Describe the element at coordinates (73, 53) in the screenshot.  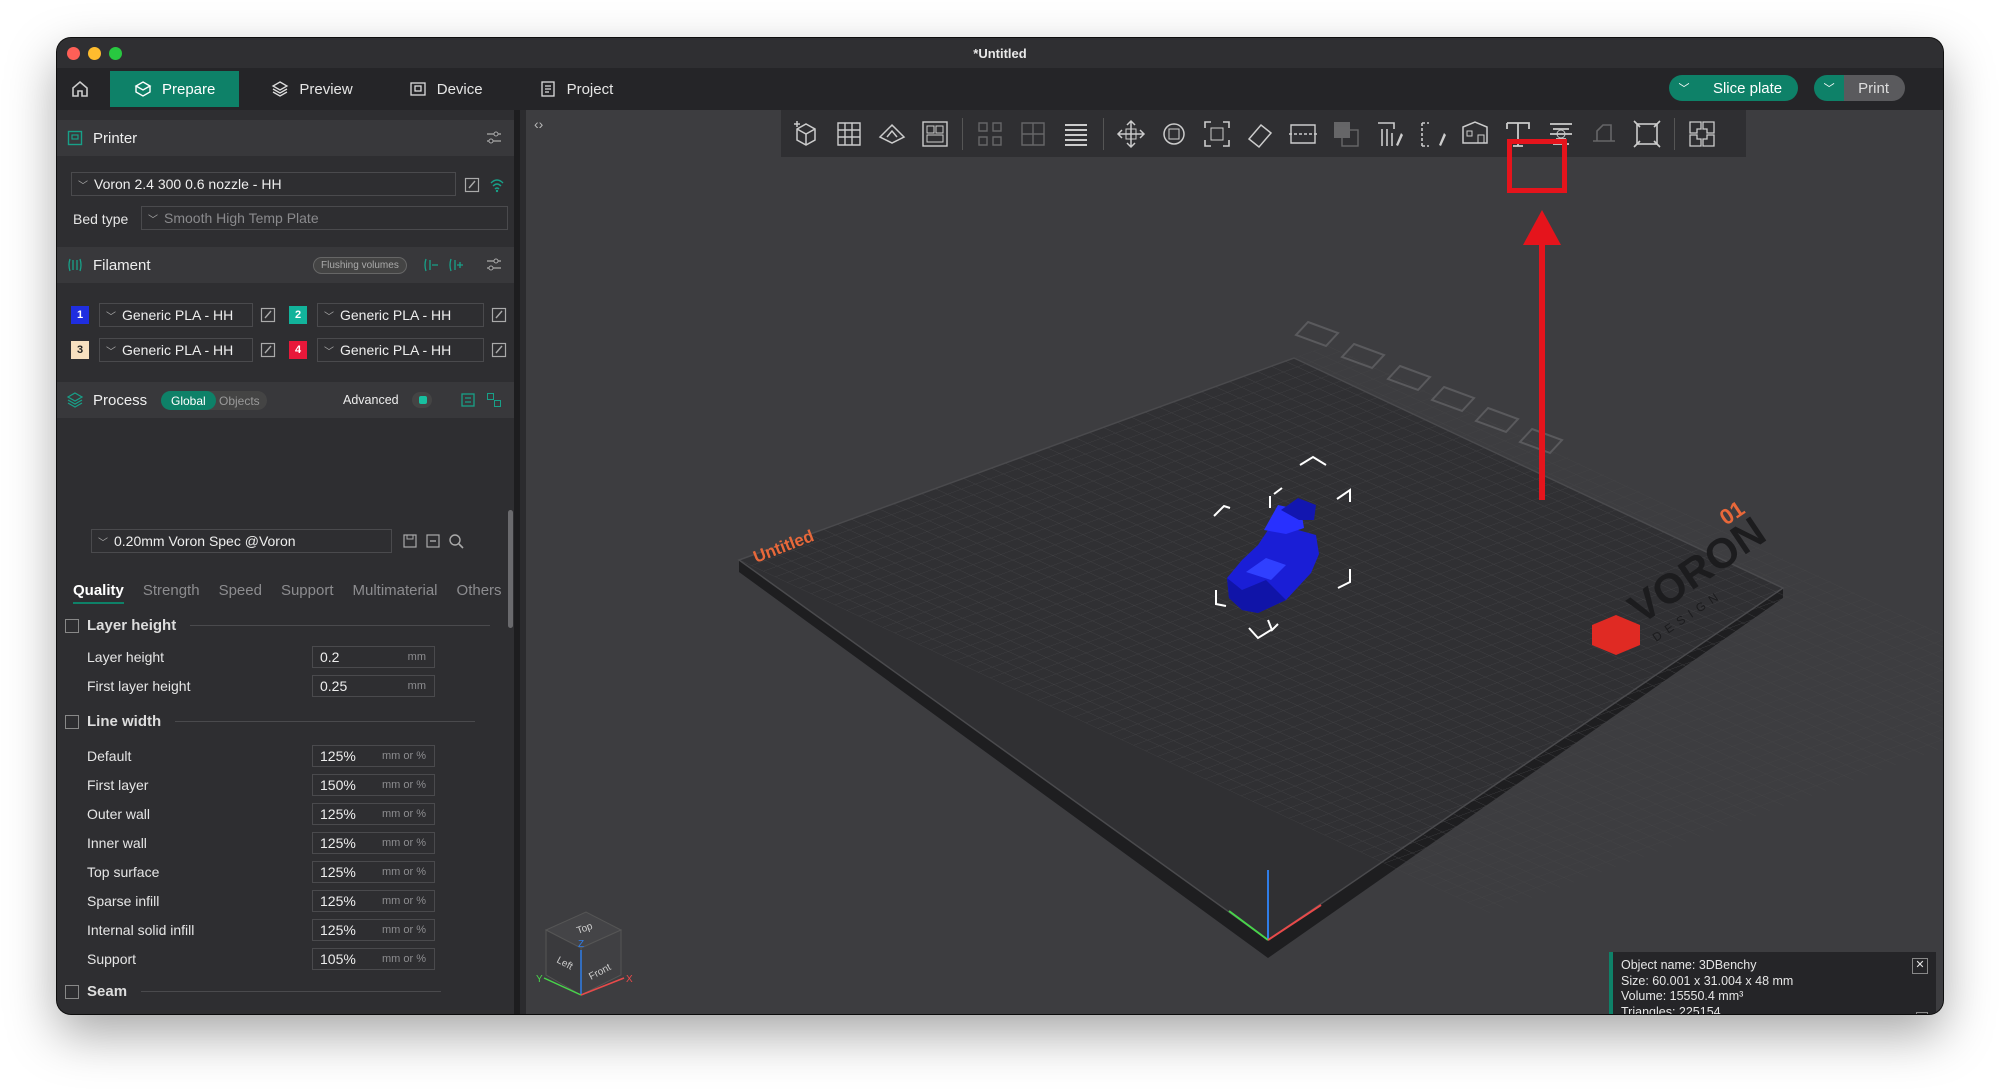
I see `close-window-button` at that location.